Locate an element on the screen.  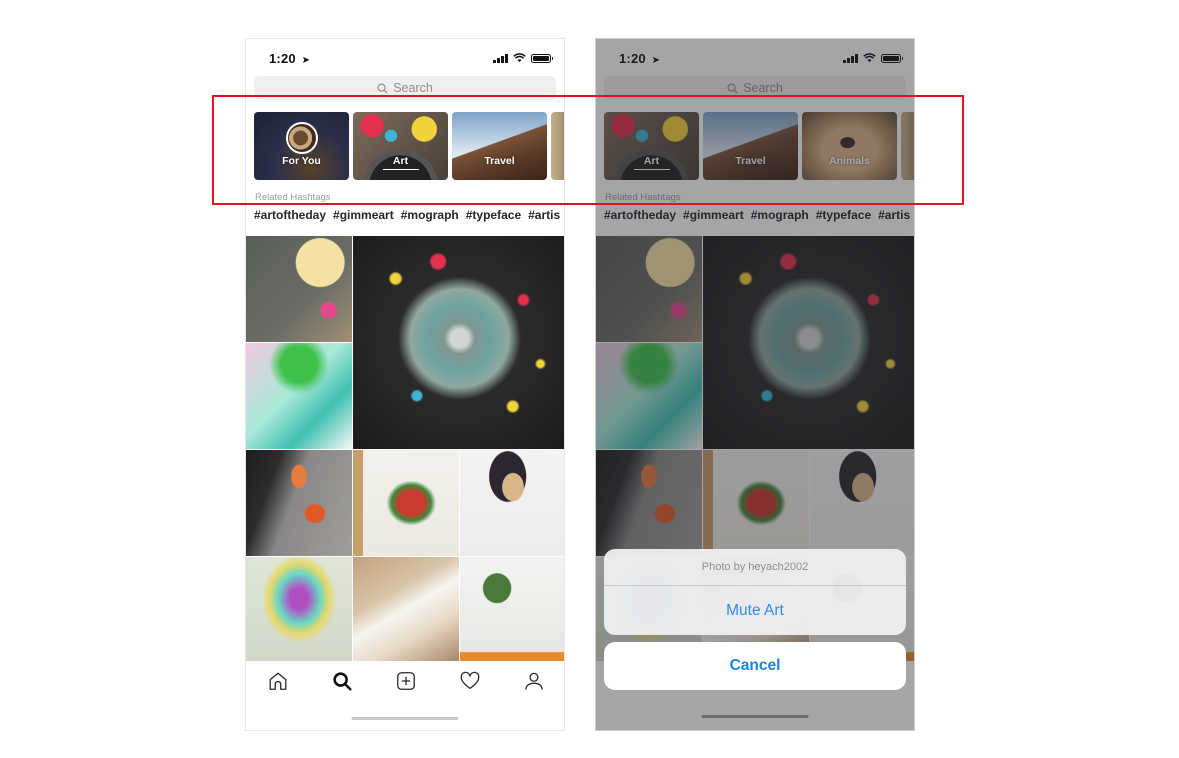
tab-new-post is located at coordinates (406, 681).